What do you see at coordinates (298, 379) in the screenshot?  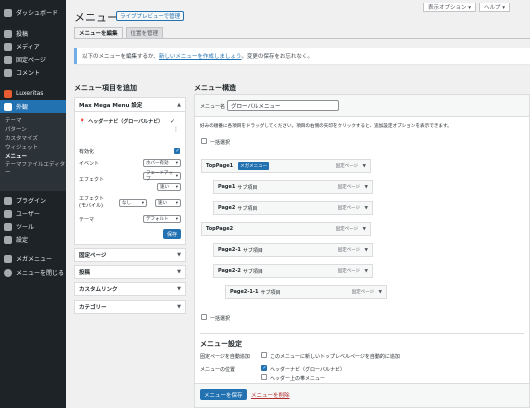 I see `location-top-bar-label: ヘッダー上の帯メニュー` at bounding box center [298, 379].